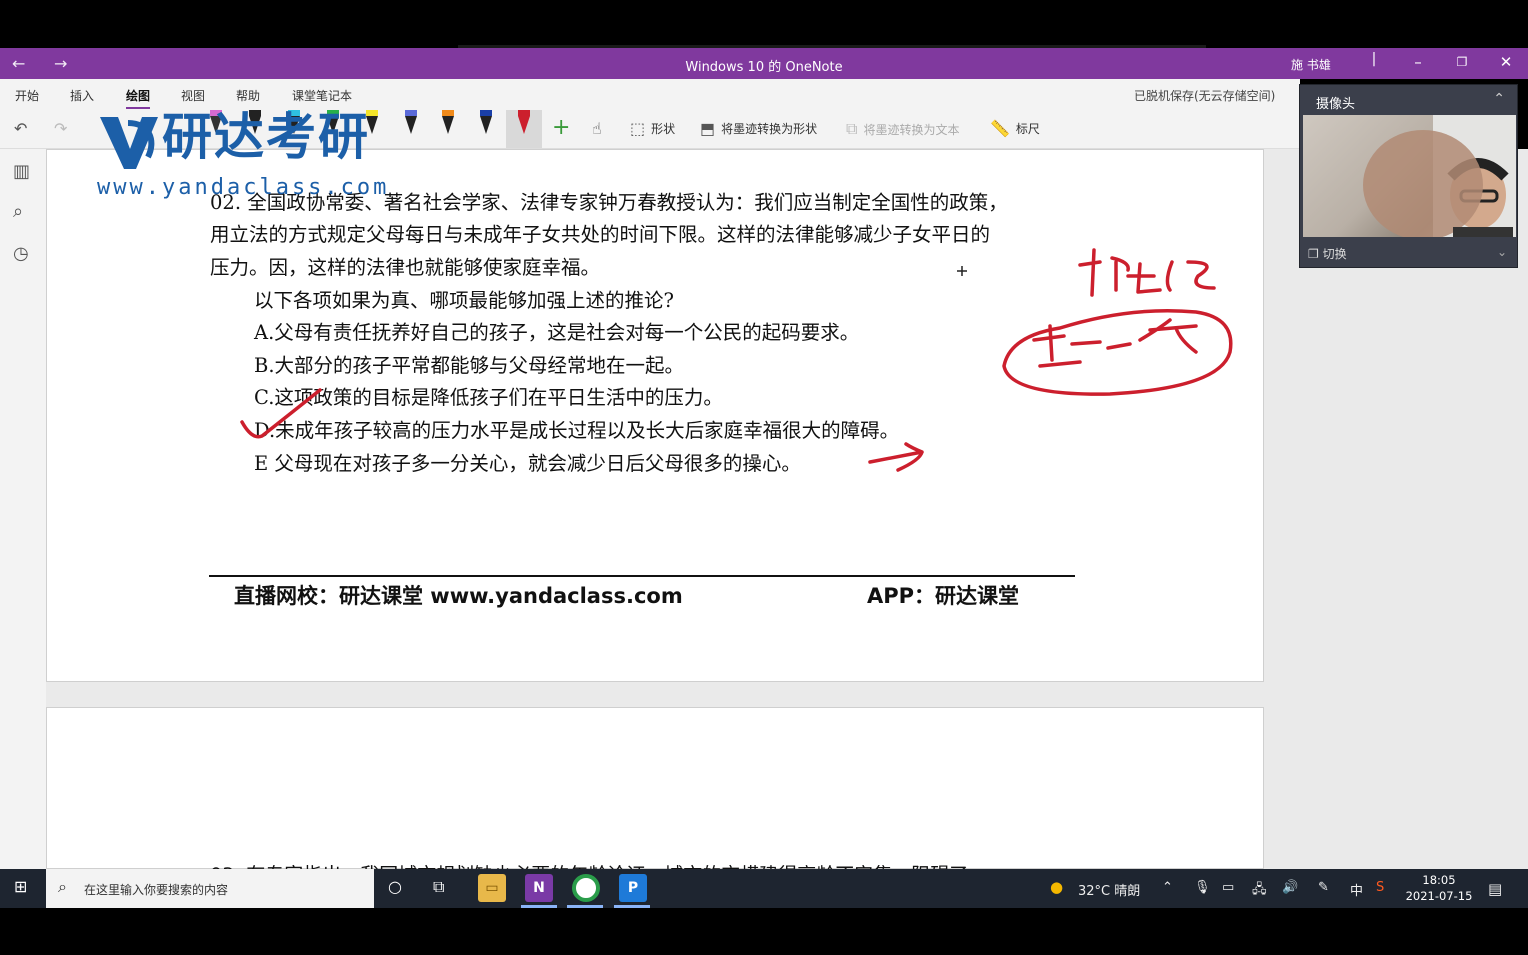  Describe the element at coordinates (1506, 62) in the screenshot. I see `close-icon: ✕` at that location.